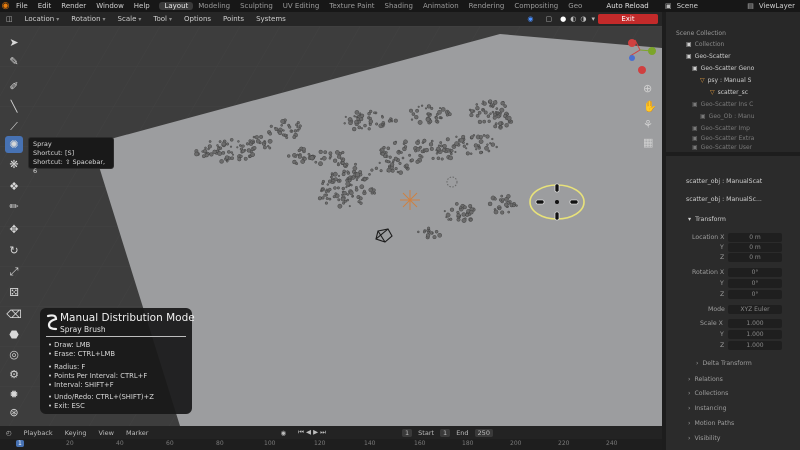 The height and width of the screenshot is (450, 800). Describe the element at coordinates (704, 438) in the screenshot. I see `visibility-section: › Visibility` at that location.